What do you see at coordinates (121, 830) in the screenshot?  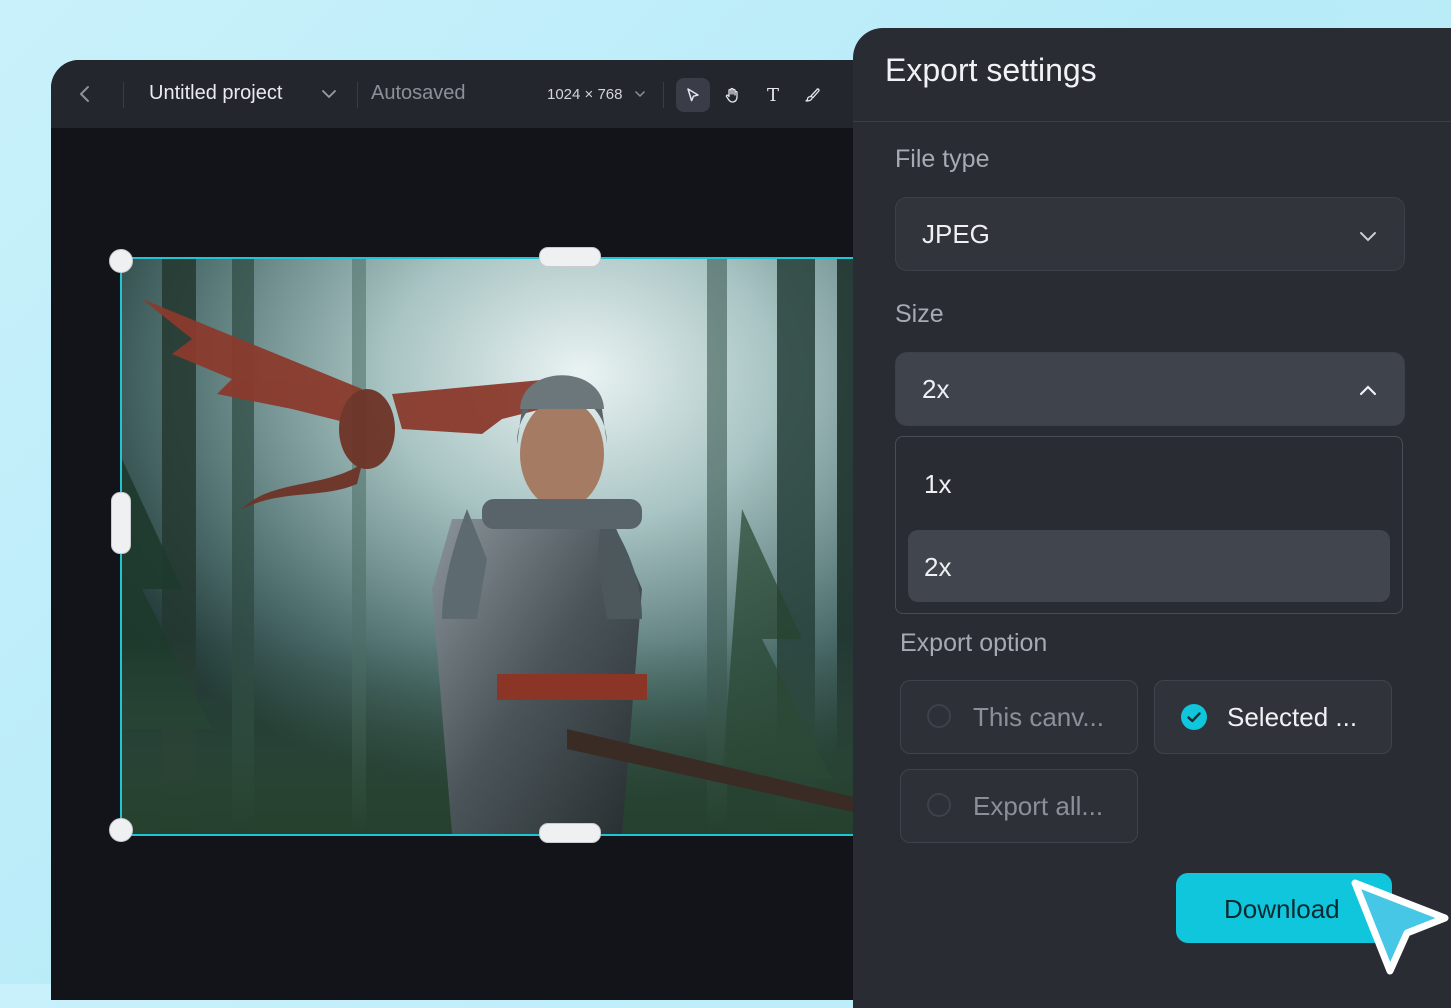 I see `resize-handle-bottom-left` at bounding box center [121, 830].